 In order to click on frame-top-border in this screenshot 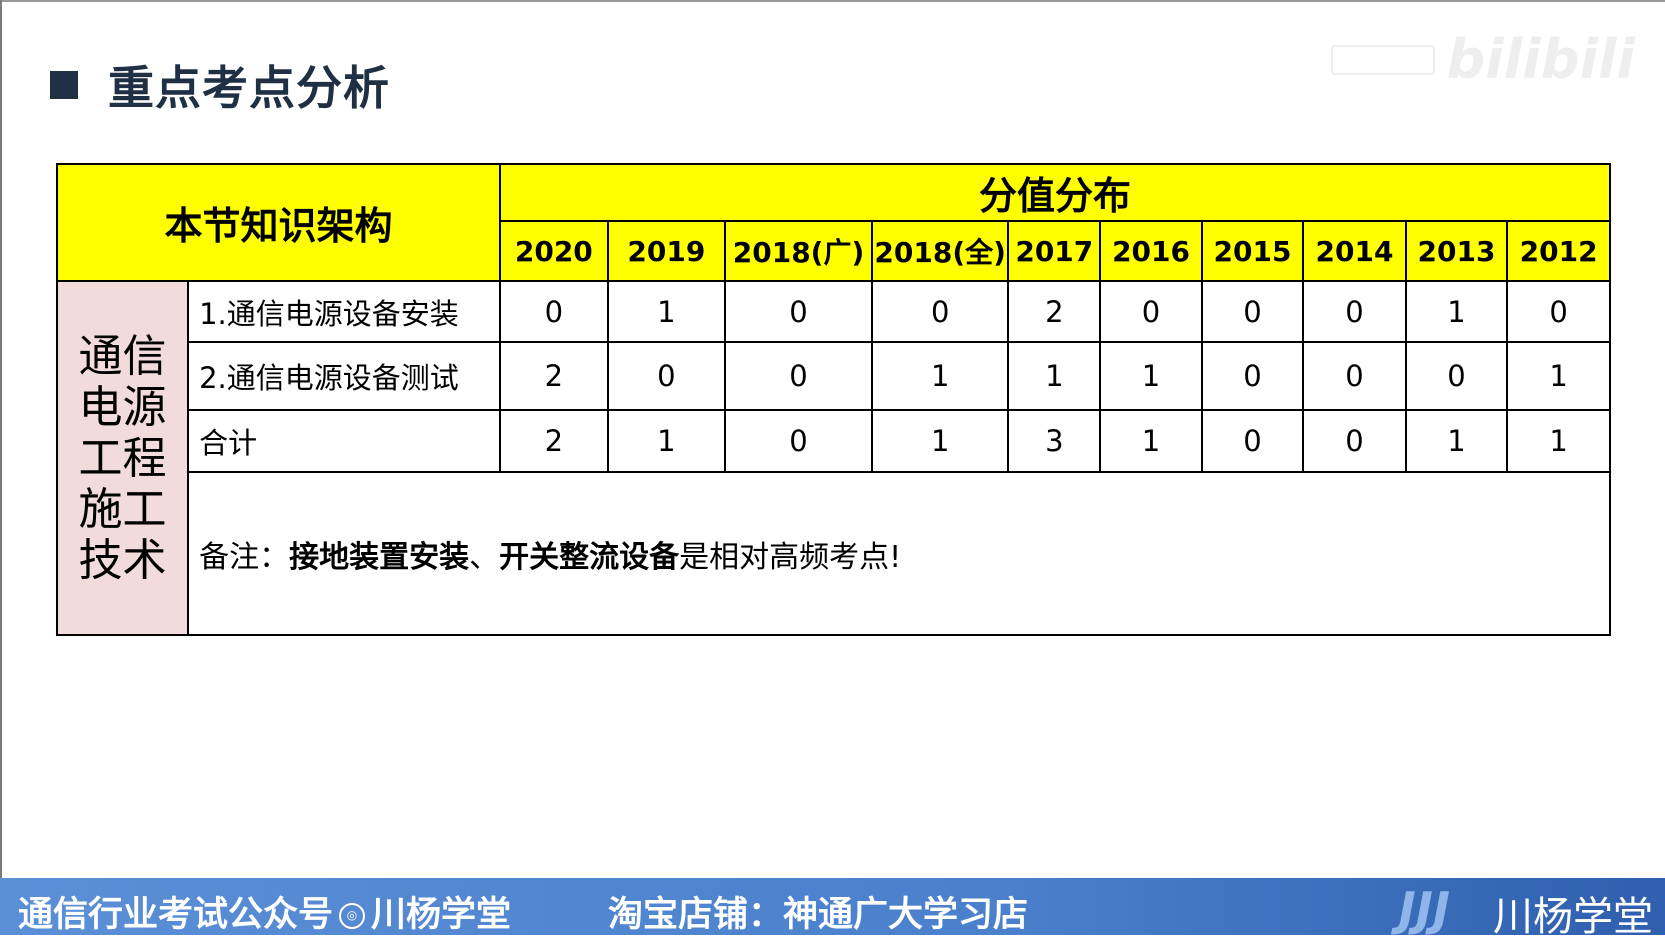, I will do `click(832, 1)`.